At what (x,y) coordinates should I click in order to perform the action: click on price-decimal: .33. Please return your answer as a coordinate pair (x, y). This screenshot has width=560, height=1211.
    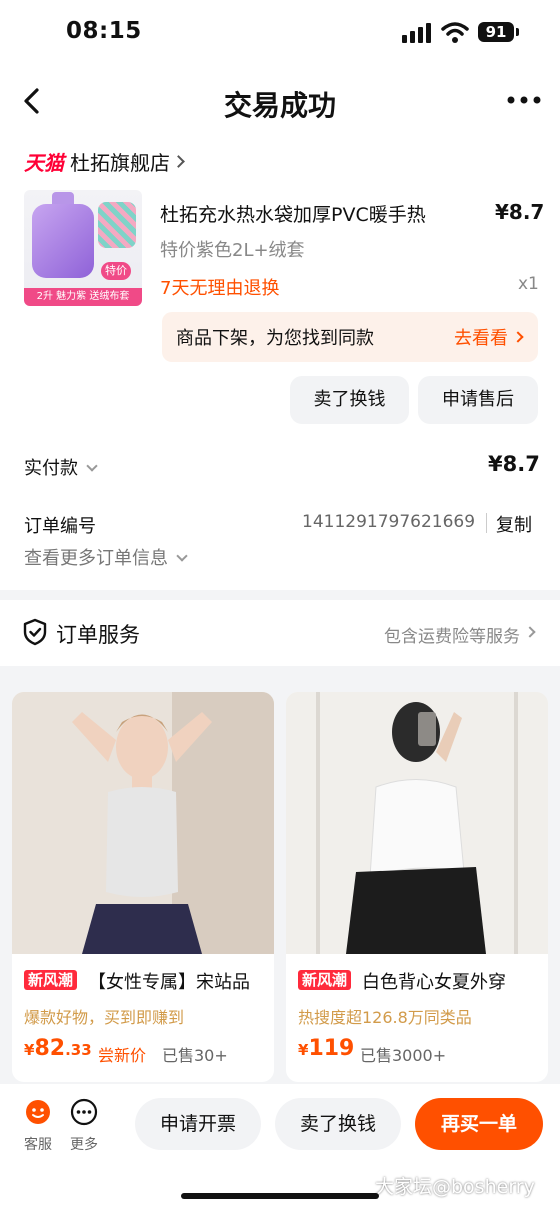
    Looking at the image, I should click on (78, 1050).